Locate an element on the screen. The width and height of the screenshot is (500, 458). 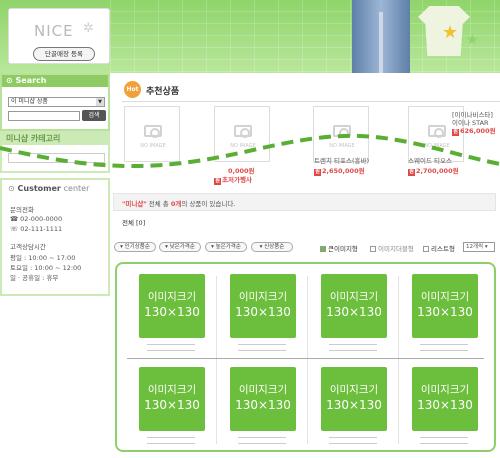
recommended-item-price: 원 2,700,000원 is located at coordinates (433, 171).